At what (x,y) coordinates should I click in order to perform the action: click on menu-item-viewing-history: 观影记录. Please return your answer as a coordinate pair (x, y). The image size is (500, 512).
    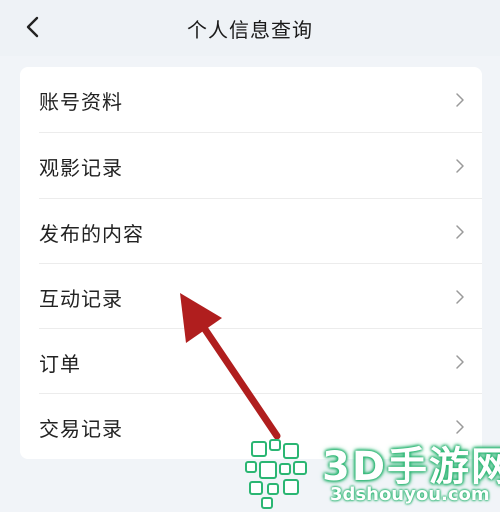
    Looking at the image, I should click on (251, 165).